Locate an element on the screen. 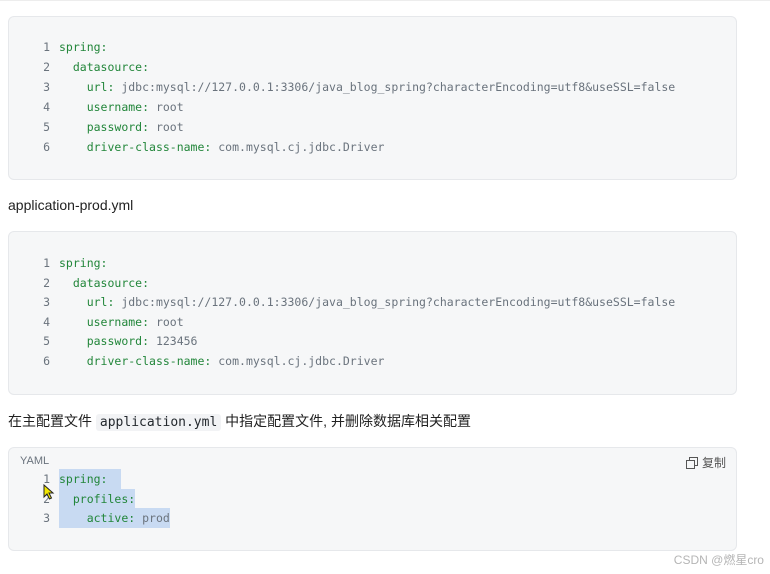  instruction-text-before: 在主配置文件 is located at coordinates (52, 421).